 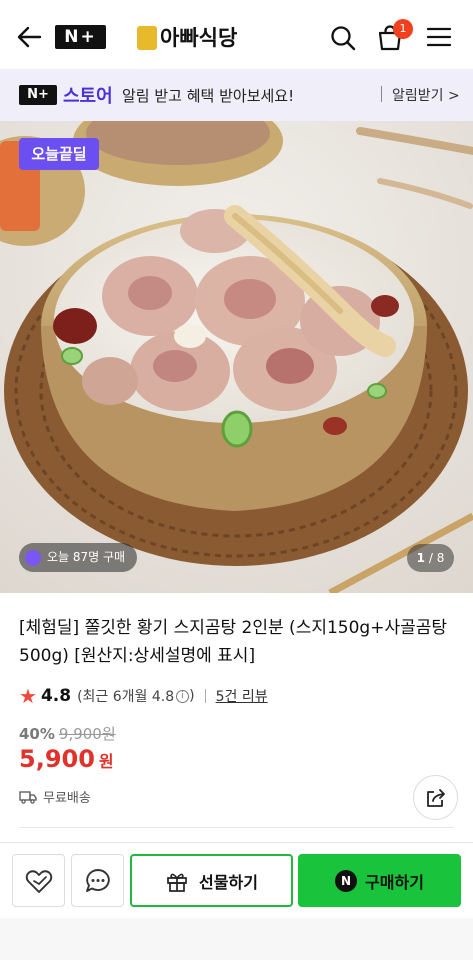 I want to click on bottom-safe-area, so click(x=236, y=939).